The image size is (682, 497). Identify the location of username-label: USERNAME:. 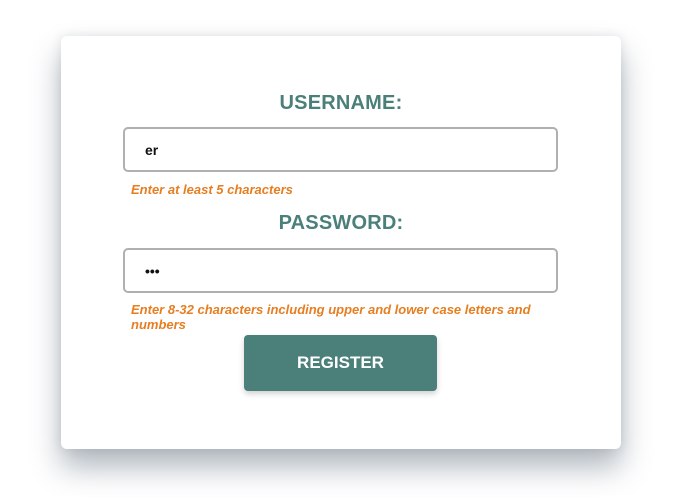
(341, 103).